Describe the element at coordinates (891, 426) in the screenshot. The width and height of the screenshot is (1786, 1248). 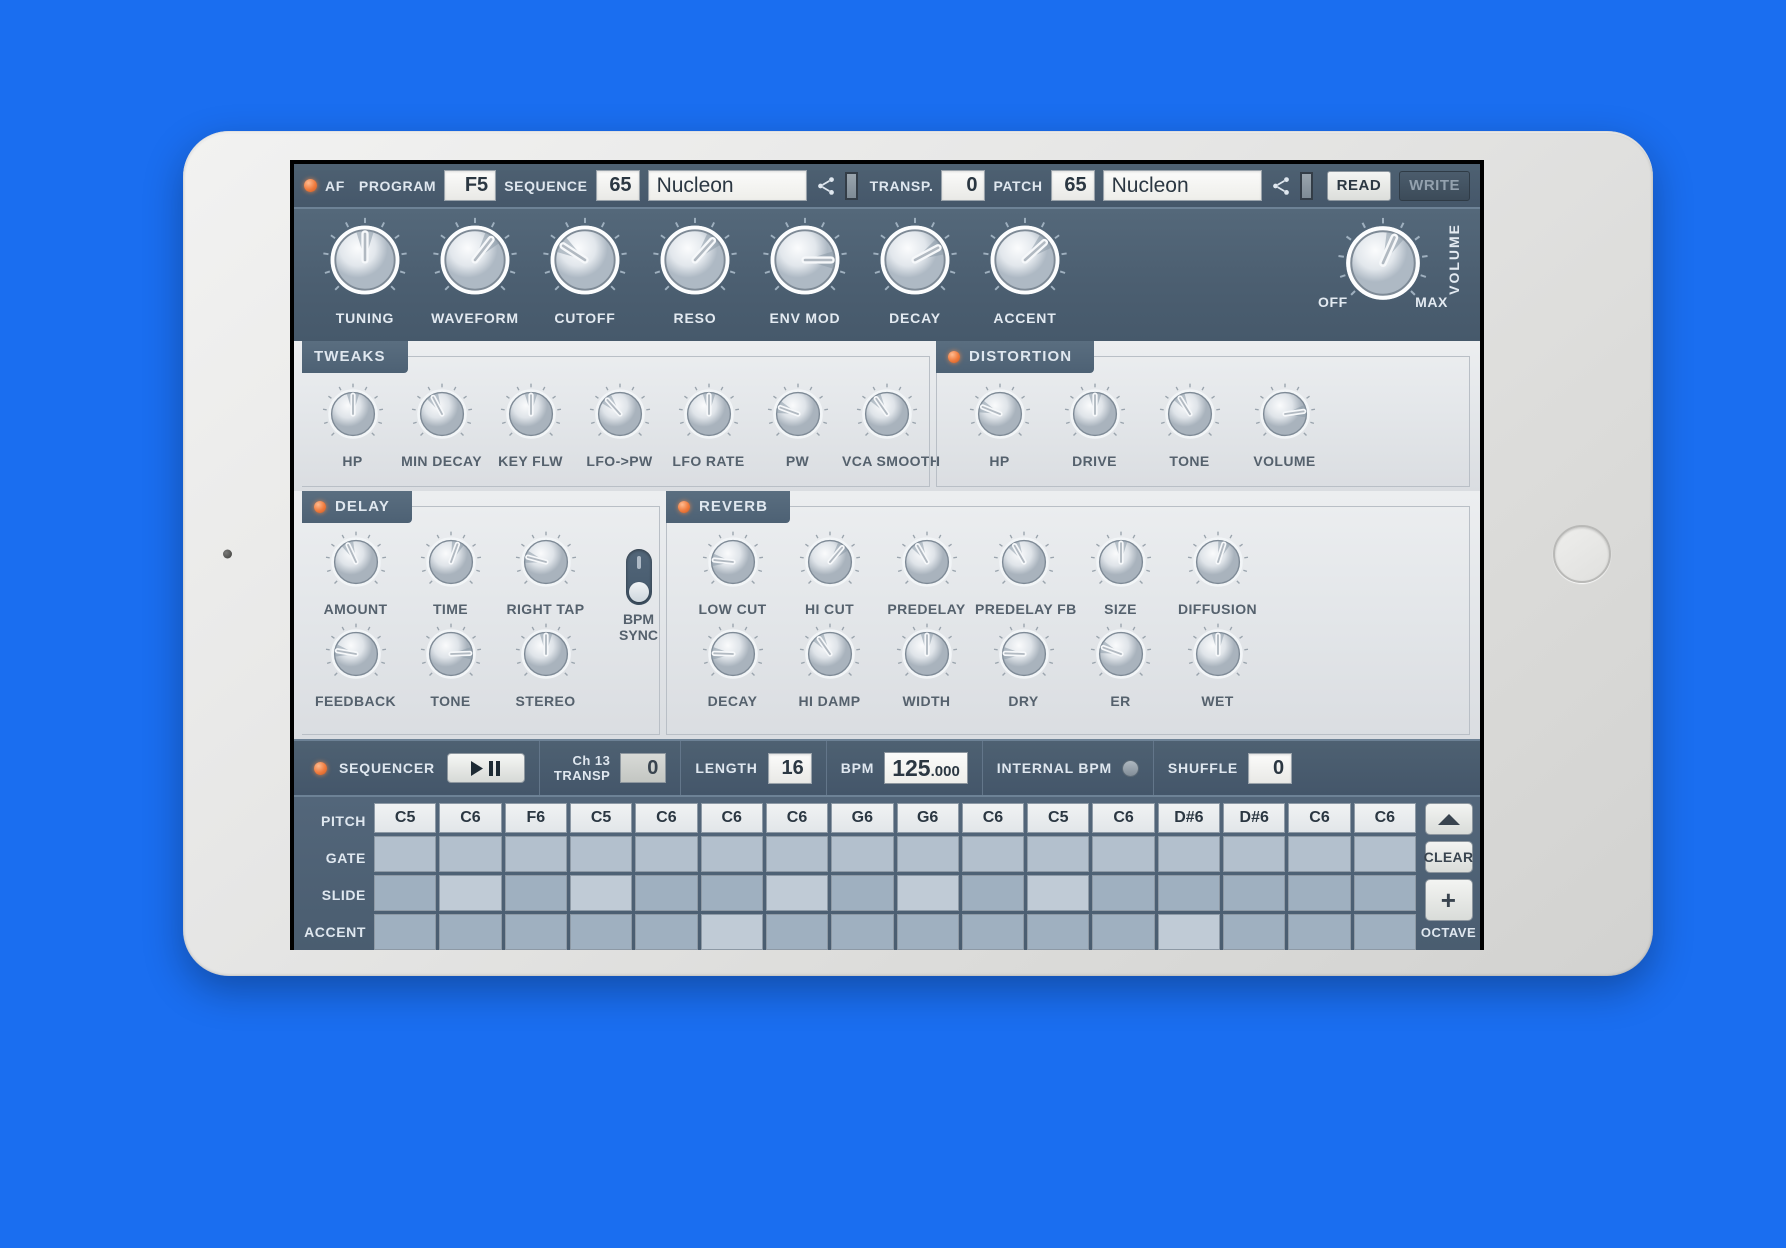
I see `knob-vca-smooth: VCA SMOOTH` at that location.